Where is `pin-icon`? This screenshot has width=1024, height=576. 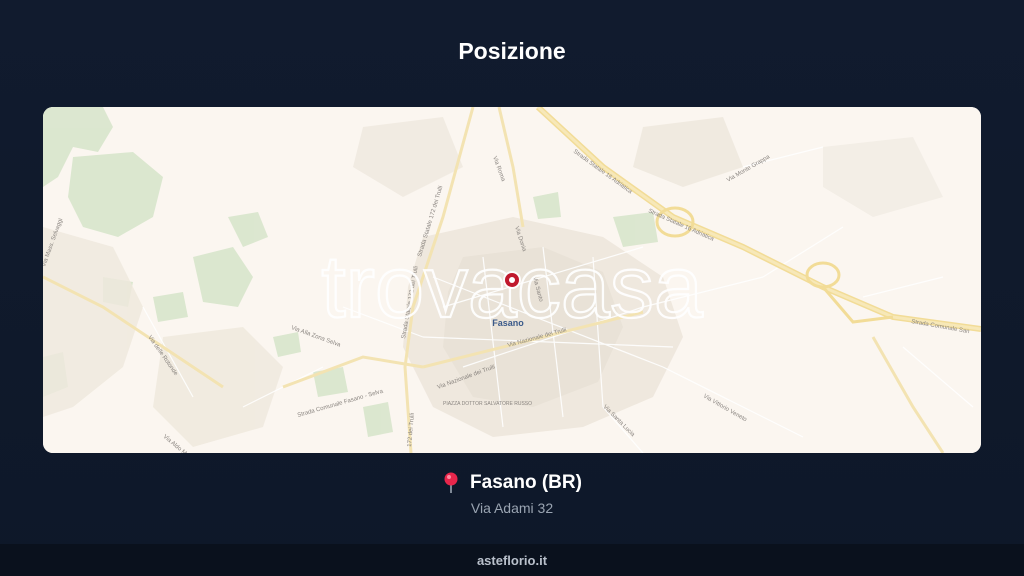 pin-icon is located at coordinates (451, 482).